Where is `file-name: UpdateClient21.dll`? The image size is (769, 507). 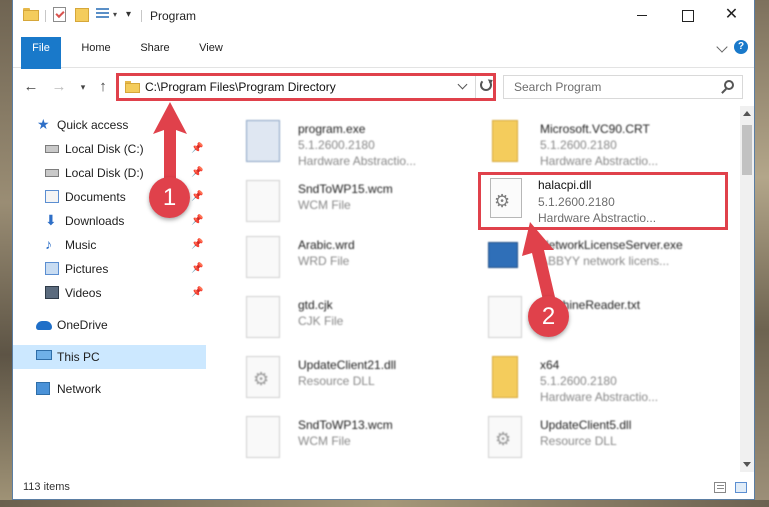 file-name: UpdateClient21.dll is located at coordinates (347, 365).